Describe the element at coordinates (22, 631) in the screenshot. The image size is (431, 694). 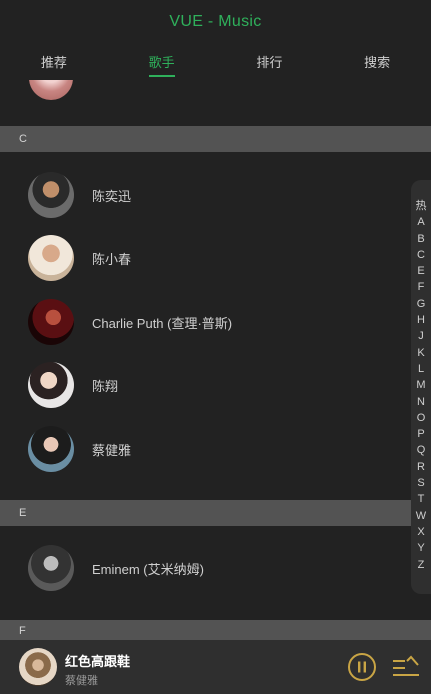
I see `fixed-group-letter: F` at that location.